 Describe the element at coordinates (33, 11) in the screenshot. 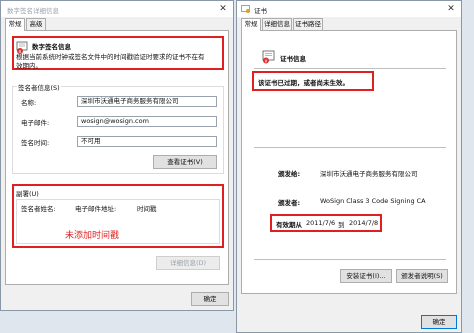

I see `window-title: 数字签名详细信息` at that location.